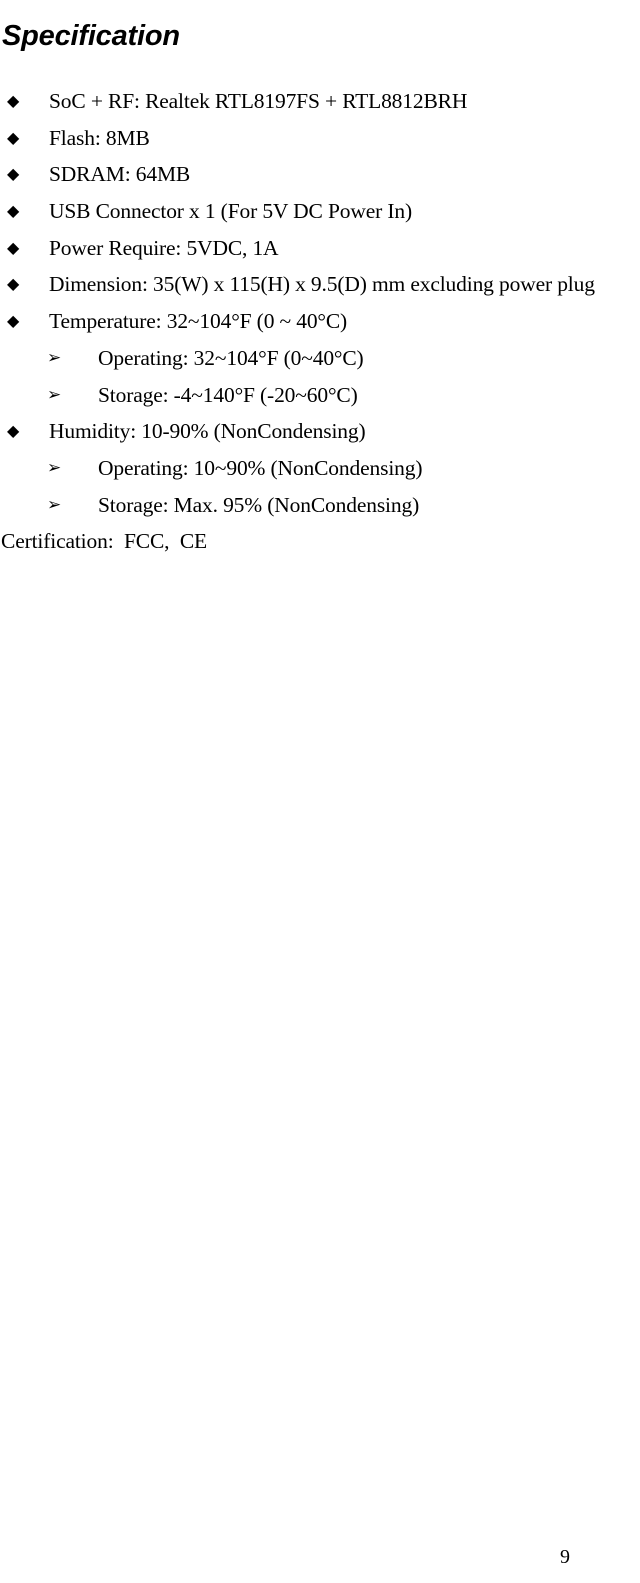 This screenshot has height=1583, width=640. Describe the element at coordinates (207, 431) in the screenshot. I see `list-item-label: Humidity: 10-90% (NonCondensing)` at that location.